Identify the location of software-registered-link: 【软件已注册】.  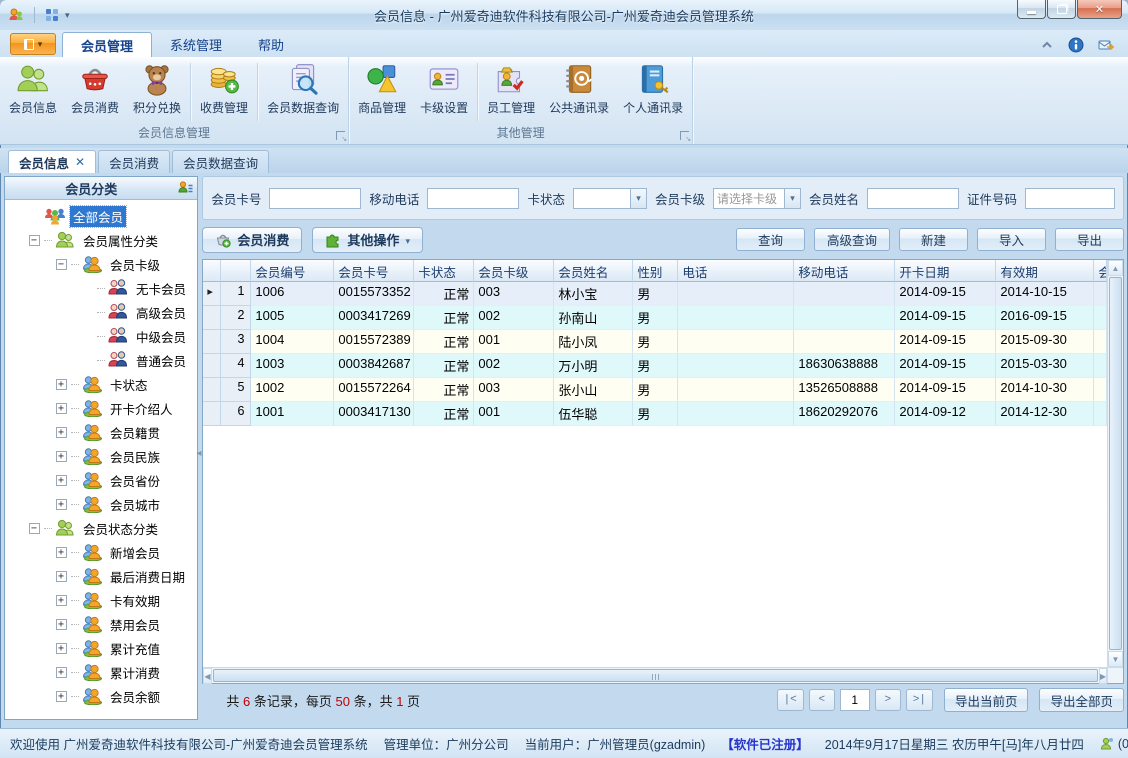
(765, 743).